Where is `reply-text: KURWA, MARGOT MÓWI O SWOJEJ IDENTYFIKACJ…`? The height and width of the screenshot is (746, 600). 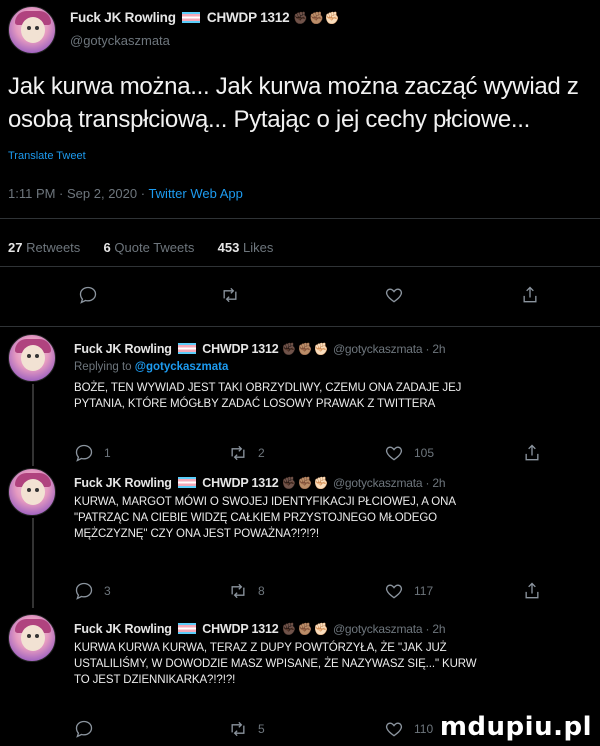 reply-text: KURWA, MARGOT MÓWI O SWOJEJ IDENTYFIKACJ… is located at coordinates (265, 518).